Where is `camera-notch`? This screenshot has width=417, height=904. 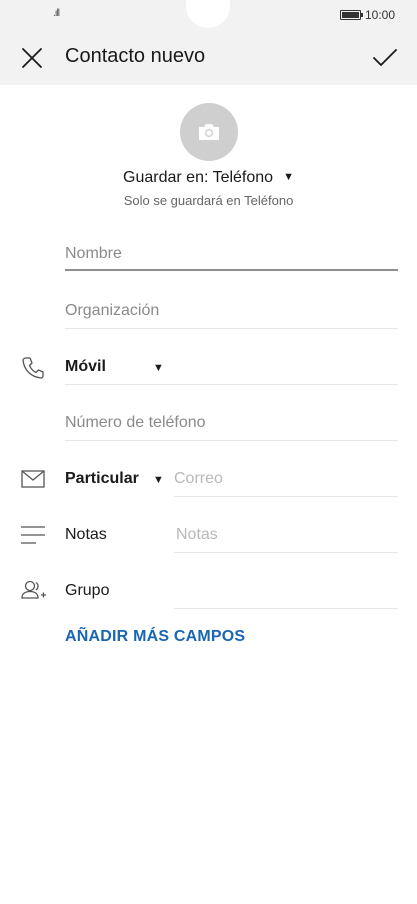 camera-notch is located at coordinates (208, 14).